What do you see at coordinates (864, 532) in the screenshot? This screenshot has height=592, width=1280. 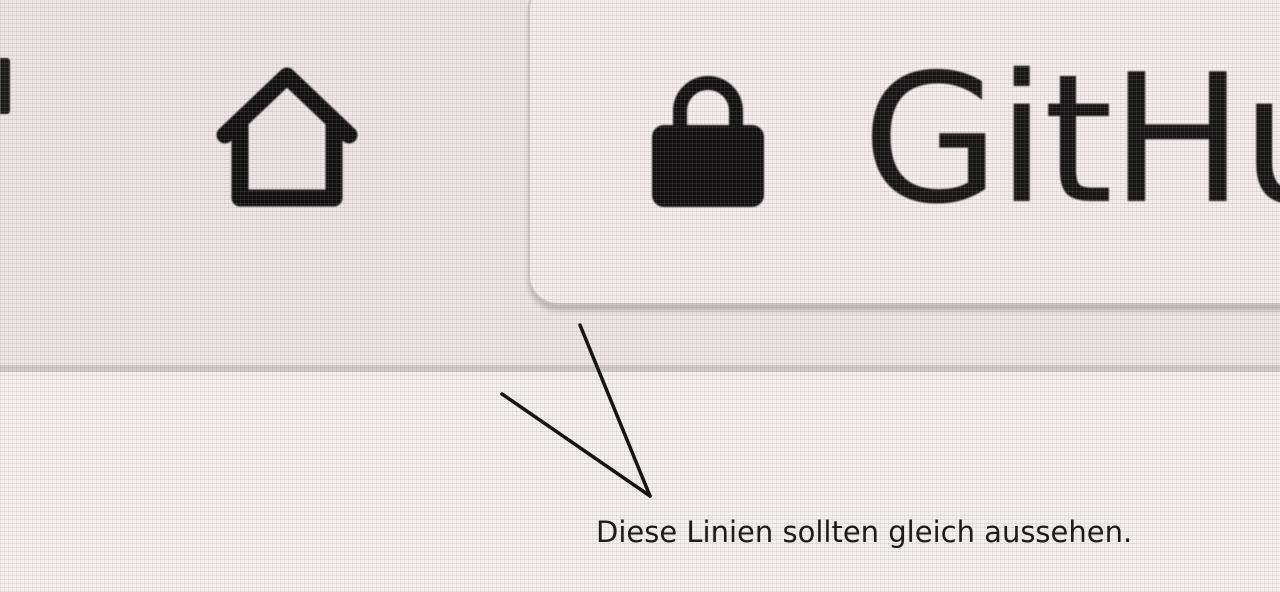 I see `annotation-text: Diese Linien sollten gleich aussehen.` at bounding box center [864, 532].